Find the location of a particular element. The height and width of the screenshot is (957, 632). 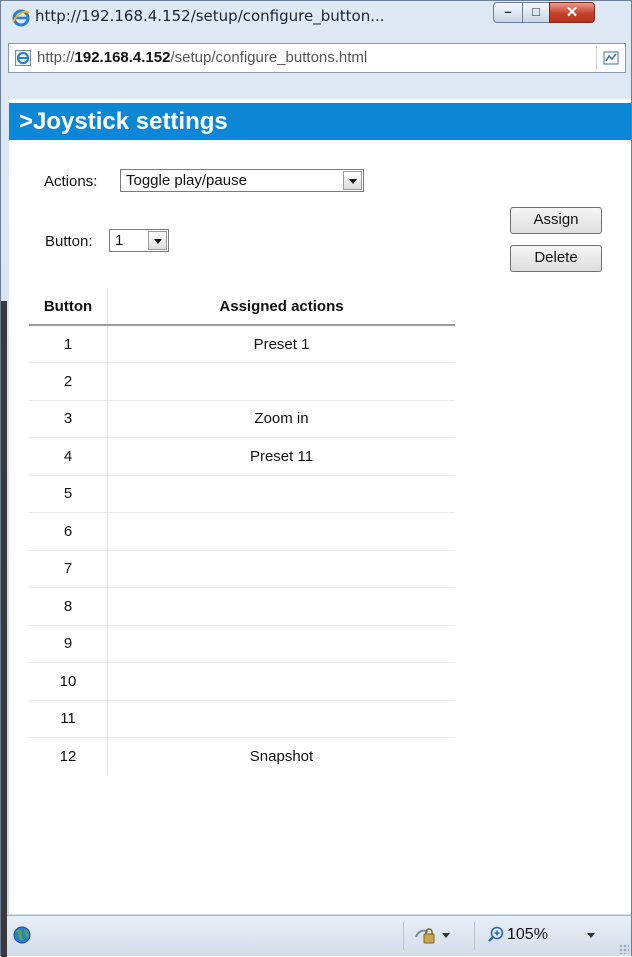

page-title: >Joystick settings is located at coordinates (123, 121).